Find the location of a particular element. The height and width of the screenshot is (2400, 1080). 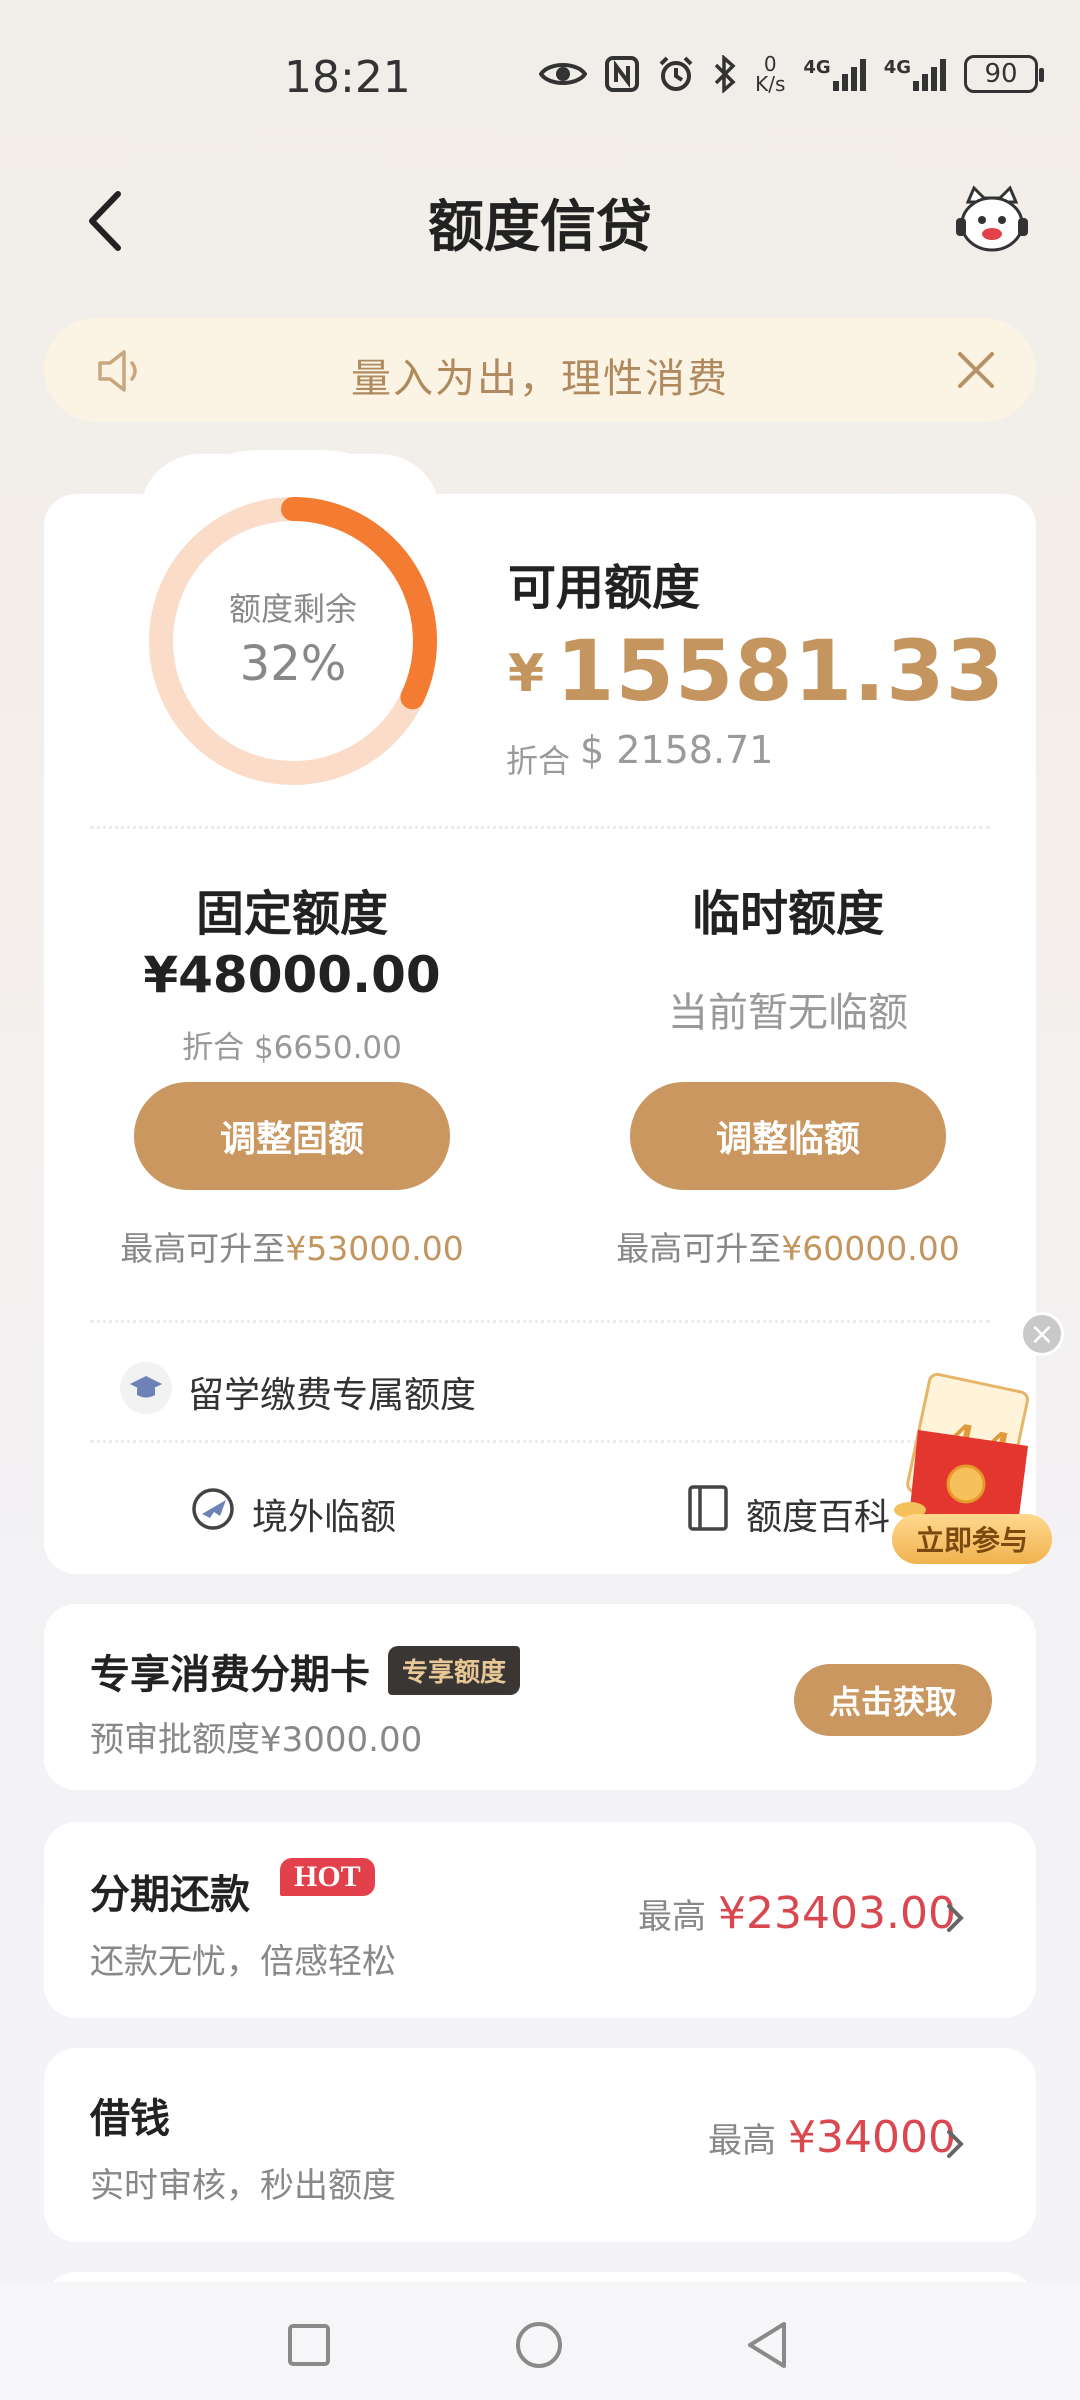

available-amount: 15581.33 is located at coordinates (781, 671).